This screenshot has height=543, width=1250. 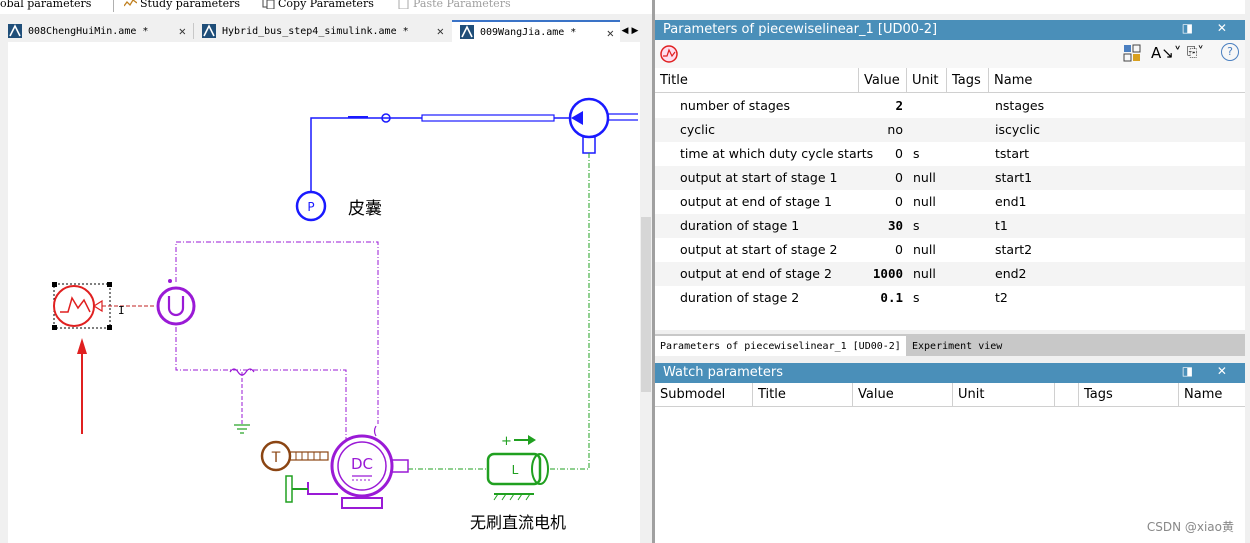 What do you see at coordinates (1132, 53) in the screenshot?
I see `layout-icon` at bounding box center [1132, 53].